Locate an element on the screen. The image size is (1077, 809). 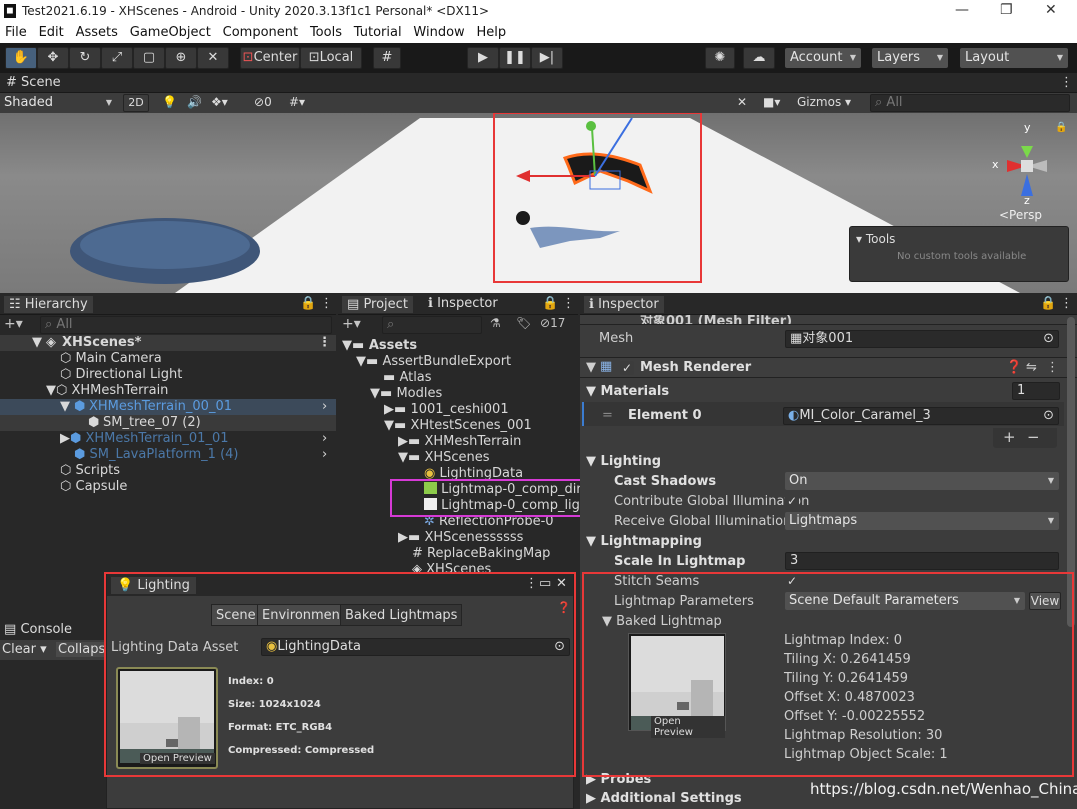
project-item-xhtestscenes-001: ▼▬ XHtestScenes_001 is located at coordinates (458, 425).